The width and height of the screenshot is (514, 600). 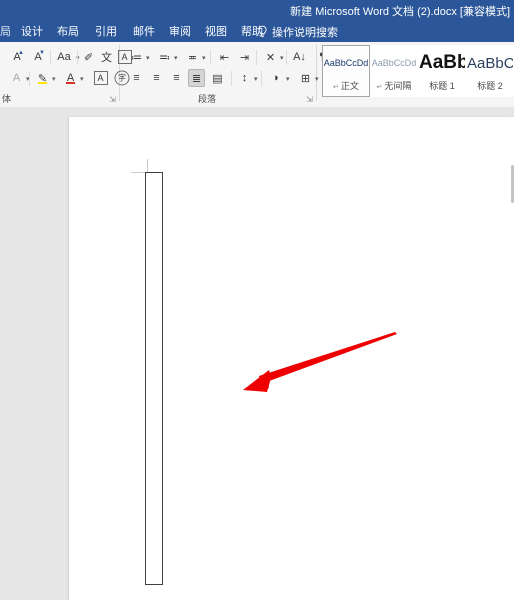 I want to click on style-normal-preview: AaBbCcDd, so click(x=346, y=63).